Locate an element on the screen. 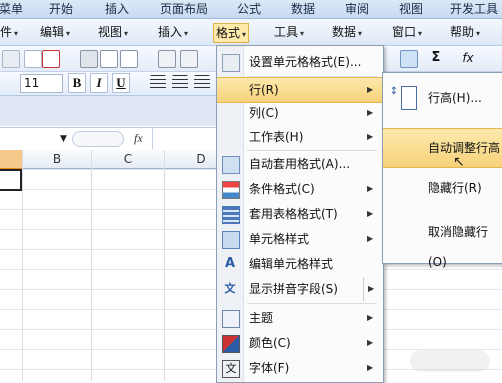 The width and height of the screenshot is (502, 383). menu-bar: 件 ▾ 编辑 ▾ 视图 ▾ 插入 ▾ 格式 ▾ 工具 ▾ 数据 ▾ 窗口 ▾ 帮助 ▾ is located at coordinates (251, 32).